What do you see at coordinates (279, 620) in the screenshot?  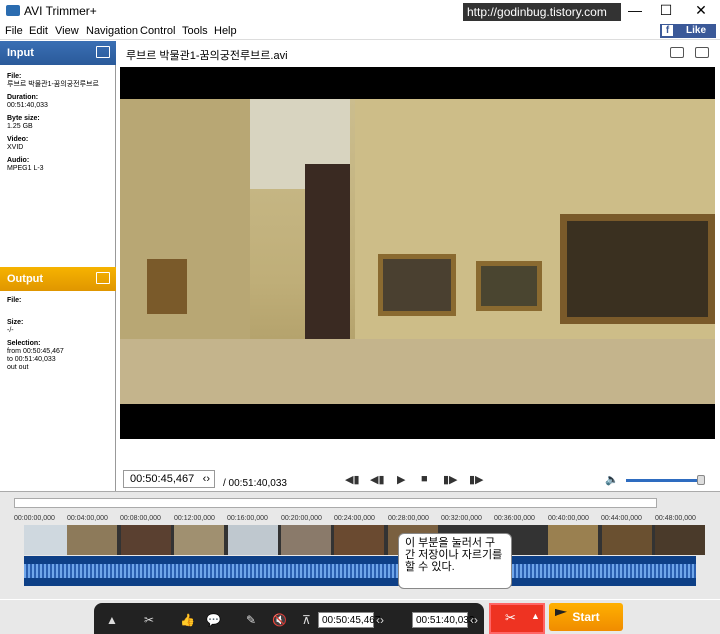 I see `mute-icon: 🔇` at bounding box center [279, 620].